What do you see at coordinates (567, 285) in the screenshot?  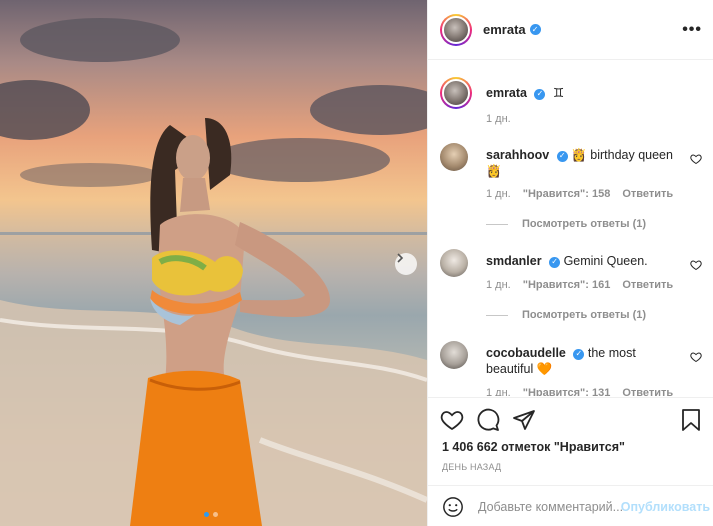 I see `comment-likes: "Нравится": 161` at bounding box center [567, 285].